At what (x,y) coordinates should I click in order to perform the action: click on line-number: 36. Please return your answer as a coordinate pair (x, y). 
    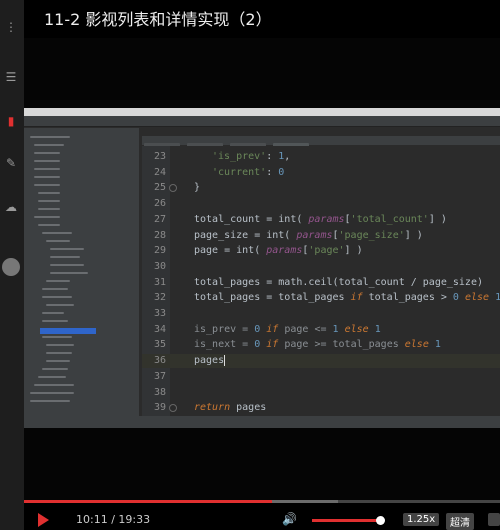
    Looking at the image, I should click on (159, 361).